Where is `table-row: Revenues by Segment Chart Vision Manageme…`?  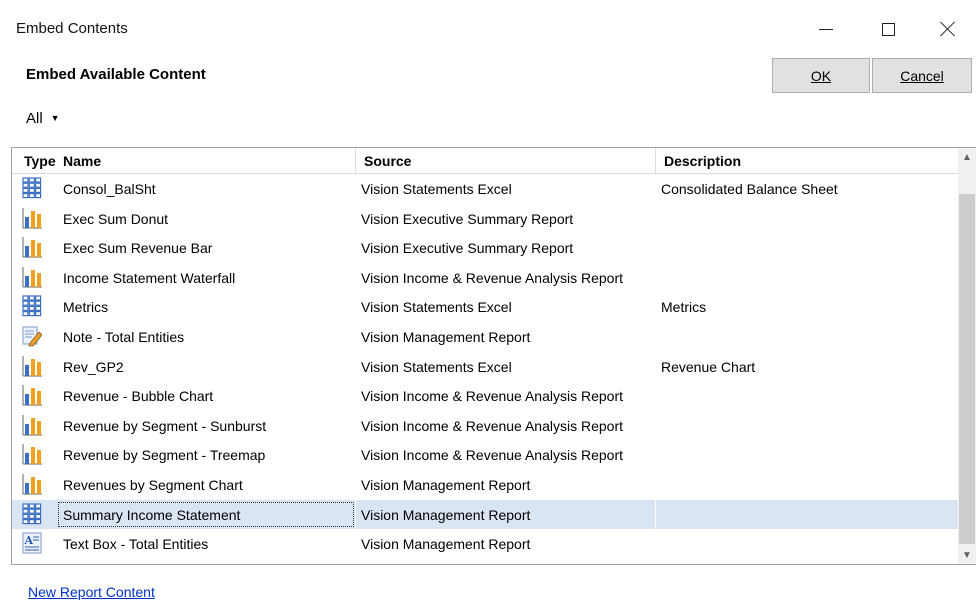
table-row: Revenues by Segment Chart Vision Manageme… is located at coordinates (485, 485).